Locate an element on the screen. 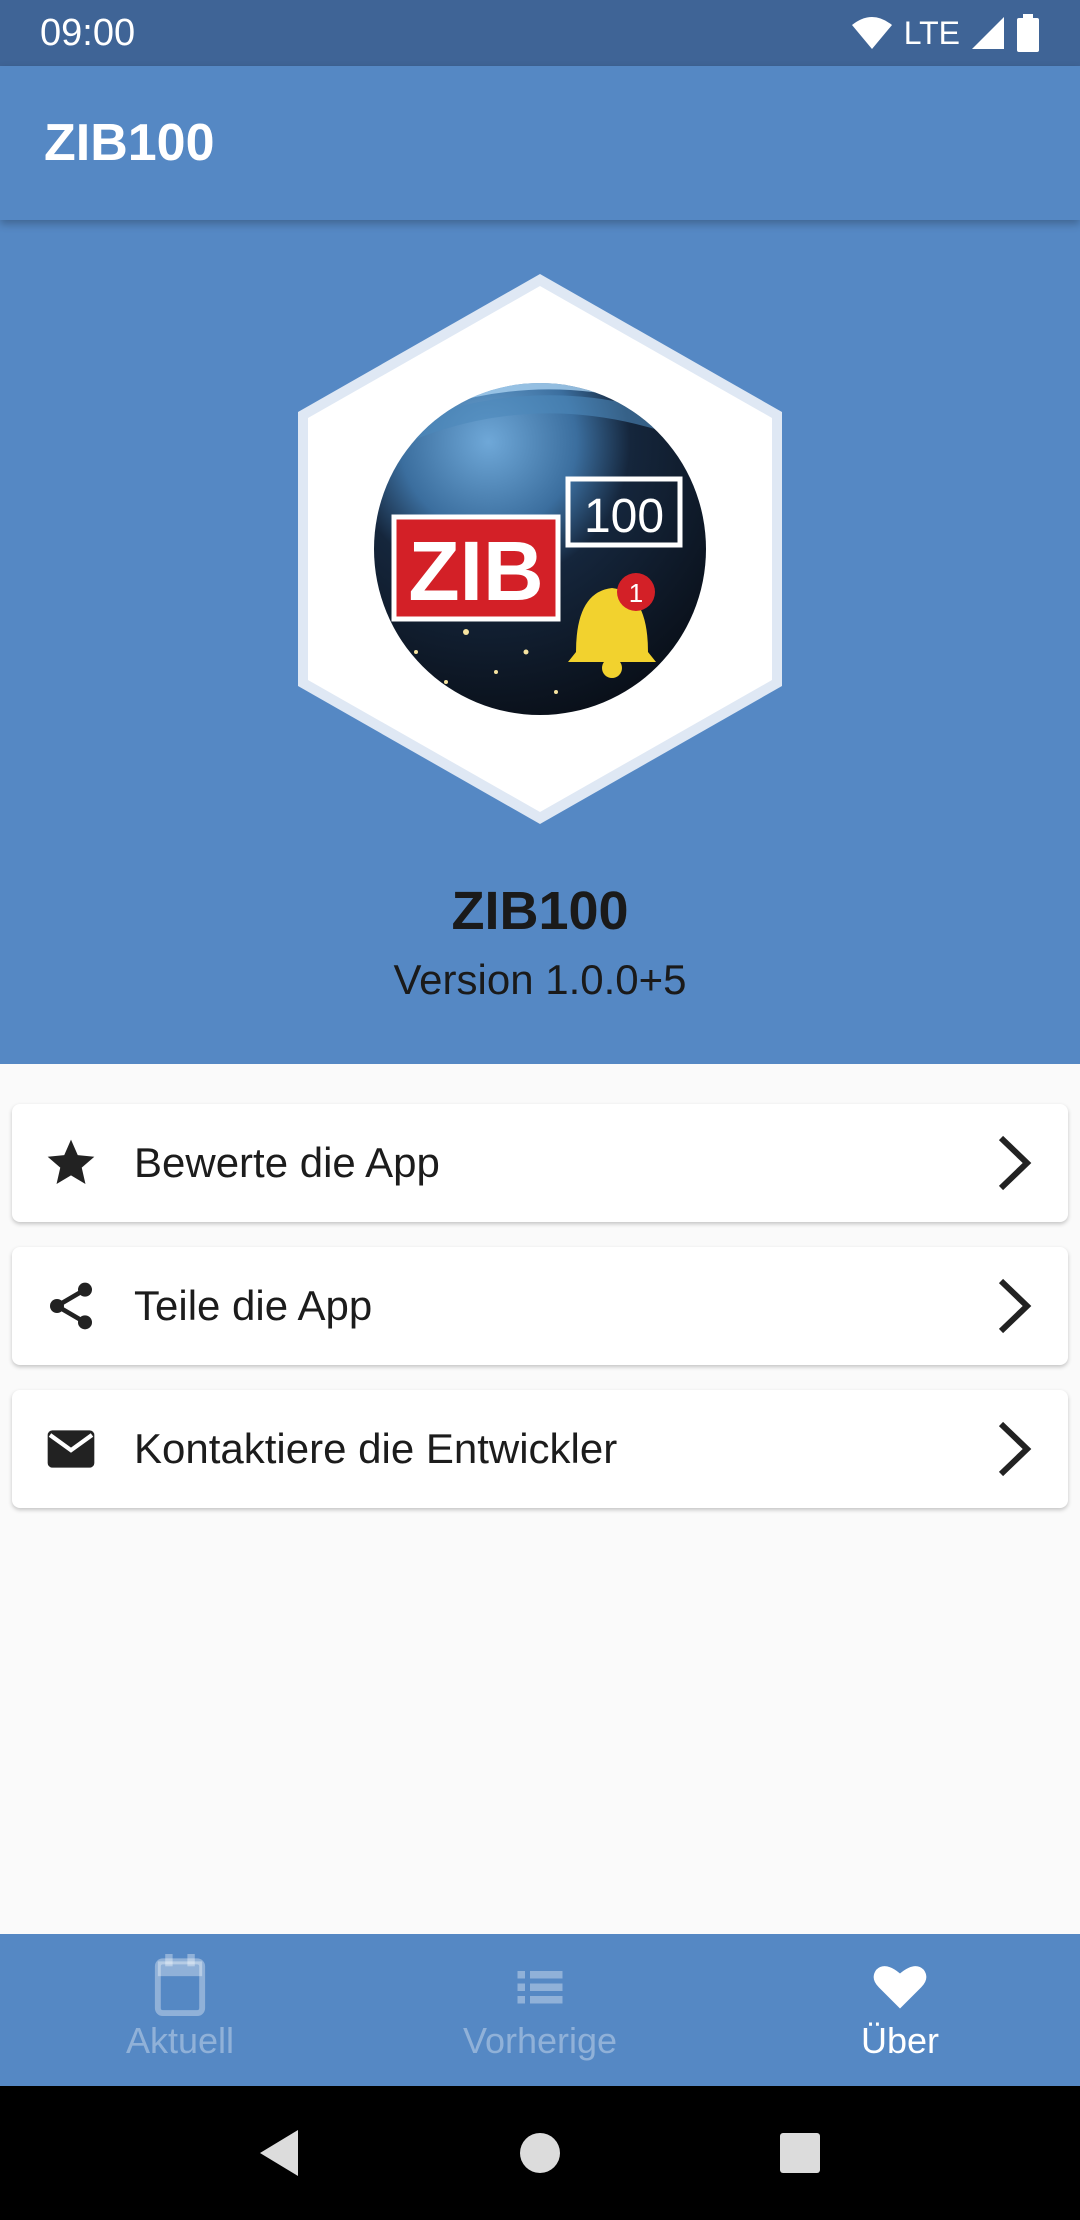 Image resolution: width=1080 pixels, height=2220 pixels. status-time: 09:00 is located at coordinates (88, 32).